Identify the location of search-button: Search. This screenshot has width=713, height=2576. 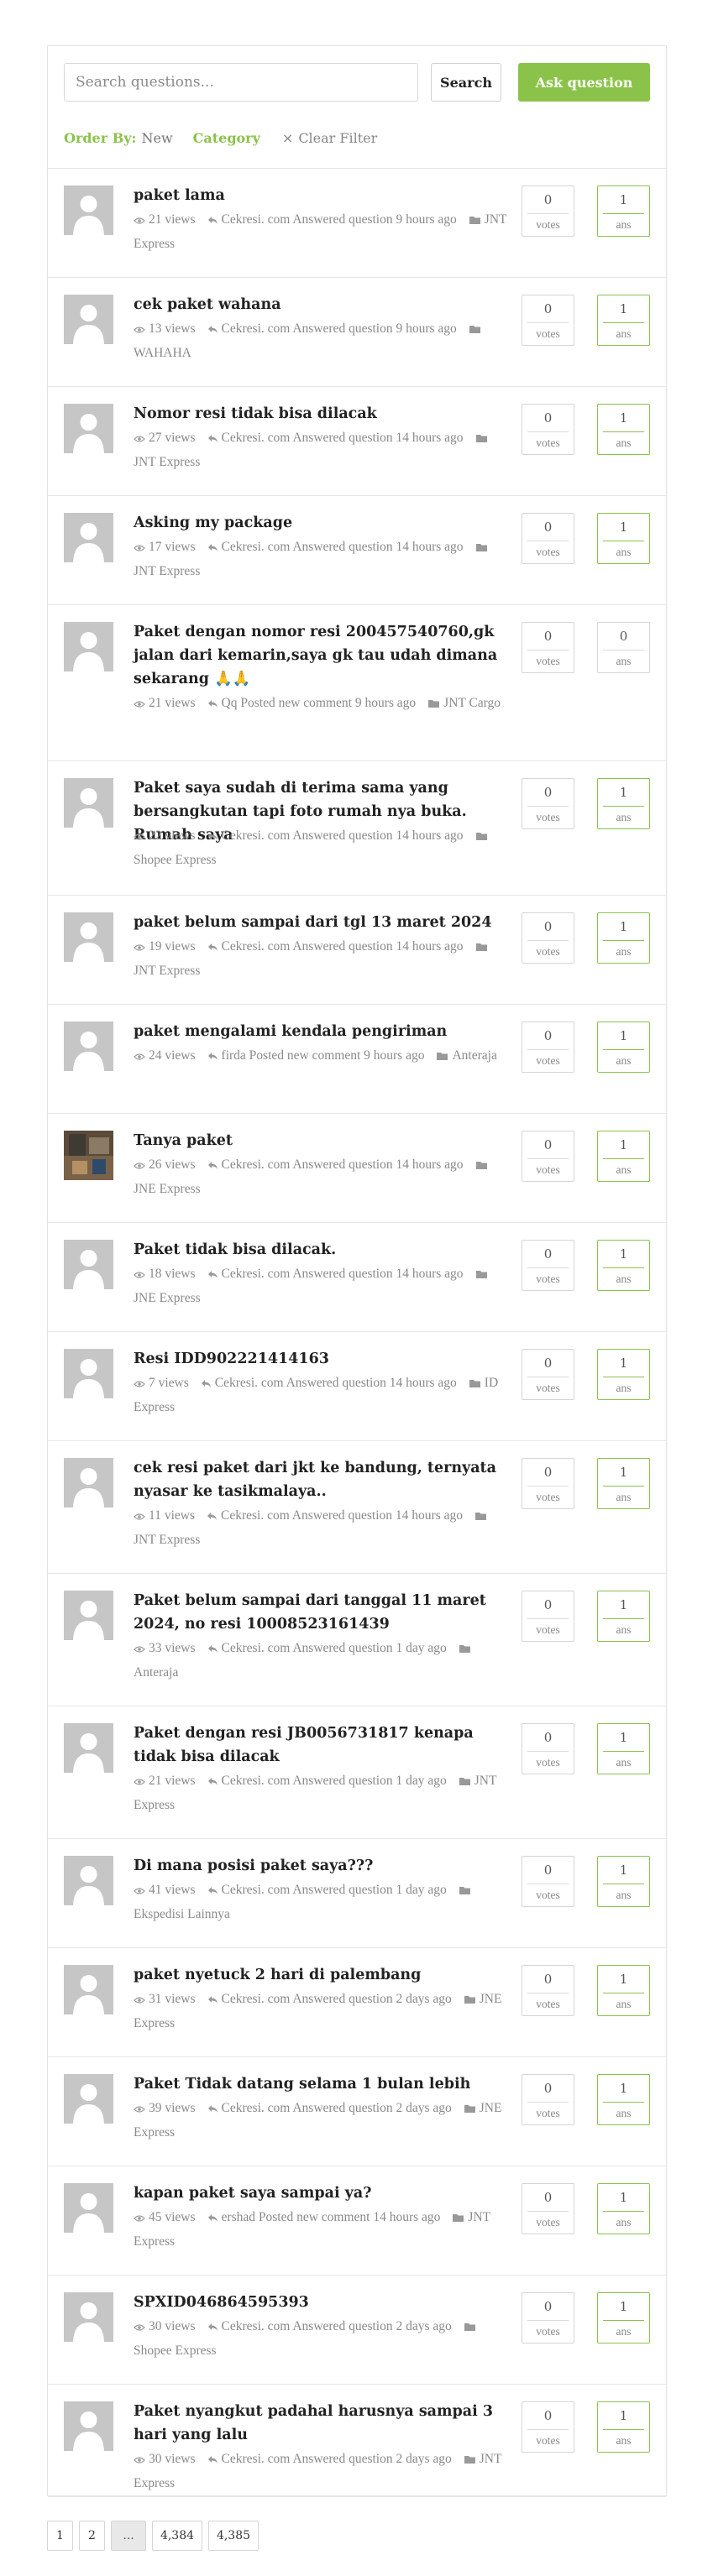
(466, 82).